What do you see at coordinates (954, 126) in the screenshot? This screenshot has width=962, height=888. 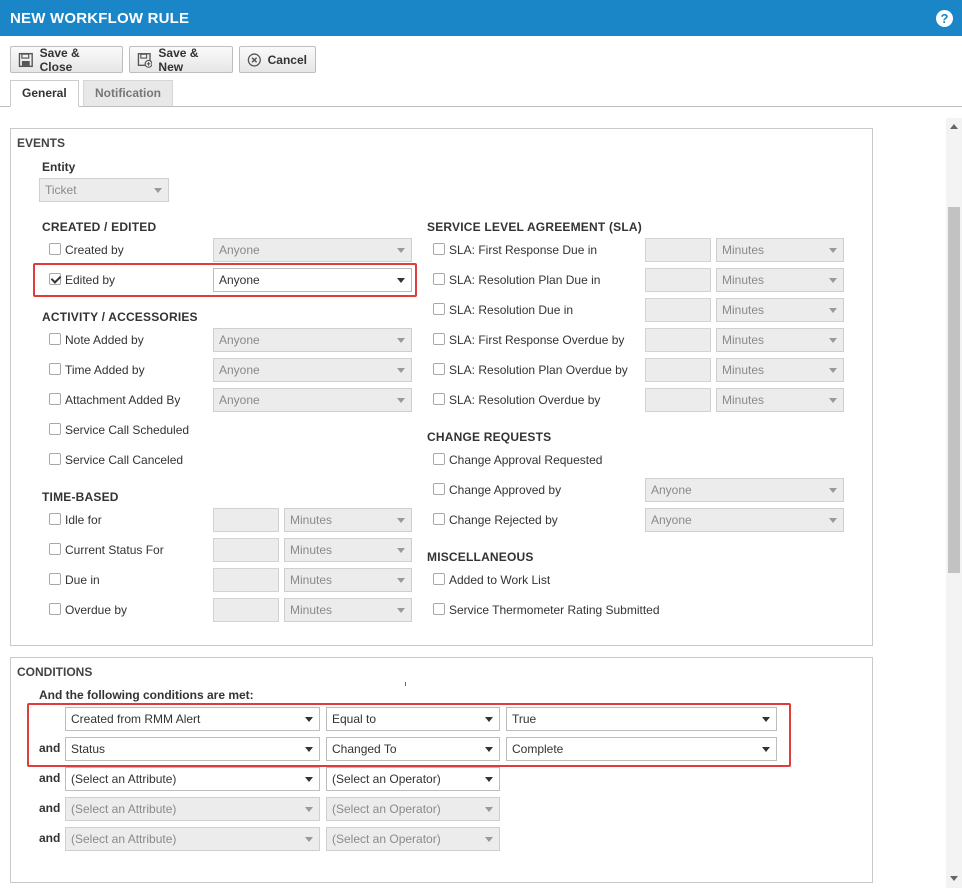 I see `scroll-up-icon` at bounding box center [954, 126].